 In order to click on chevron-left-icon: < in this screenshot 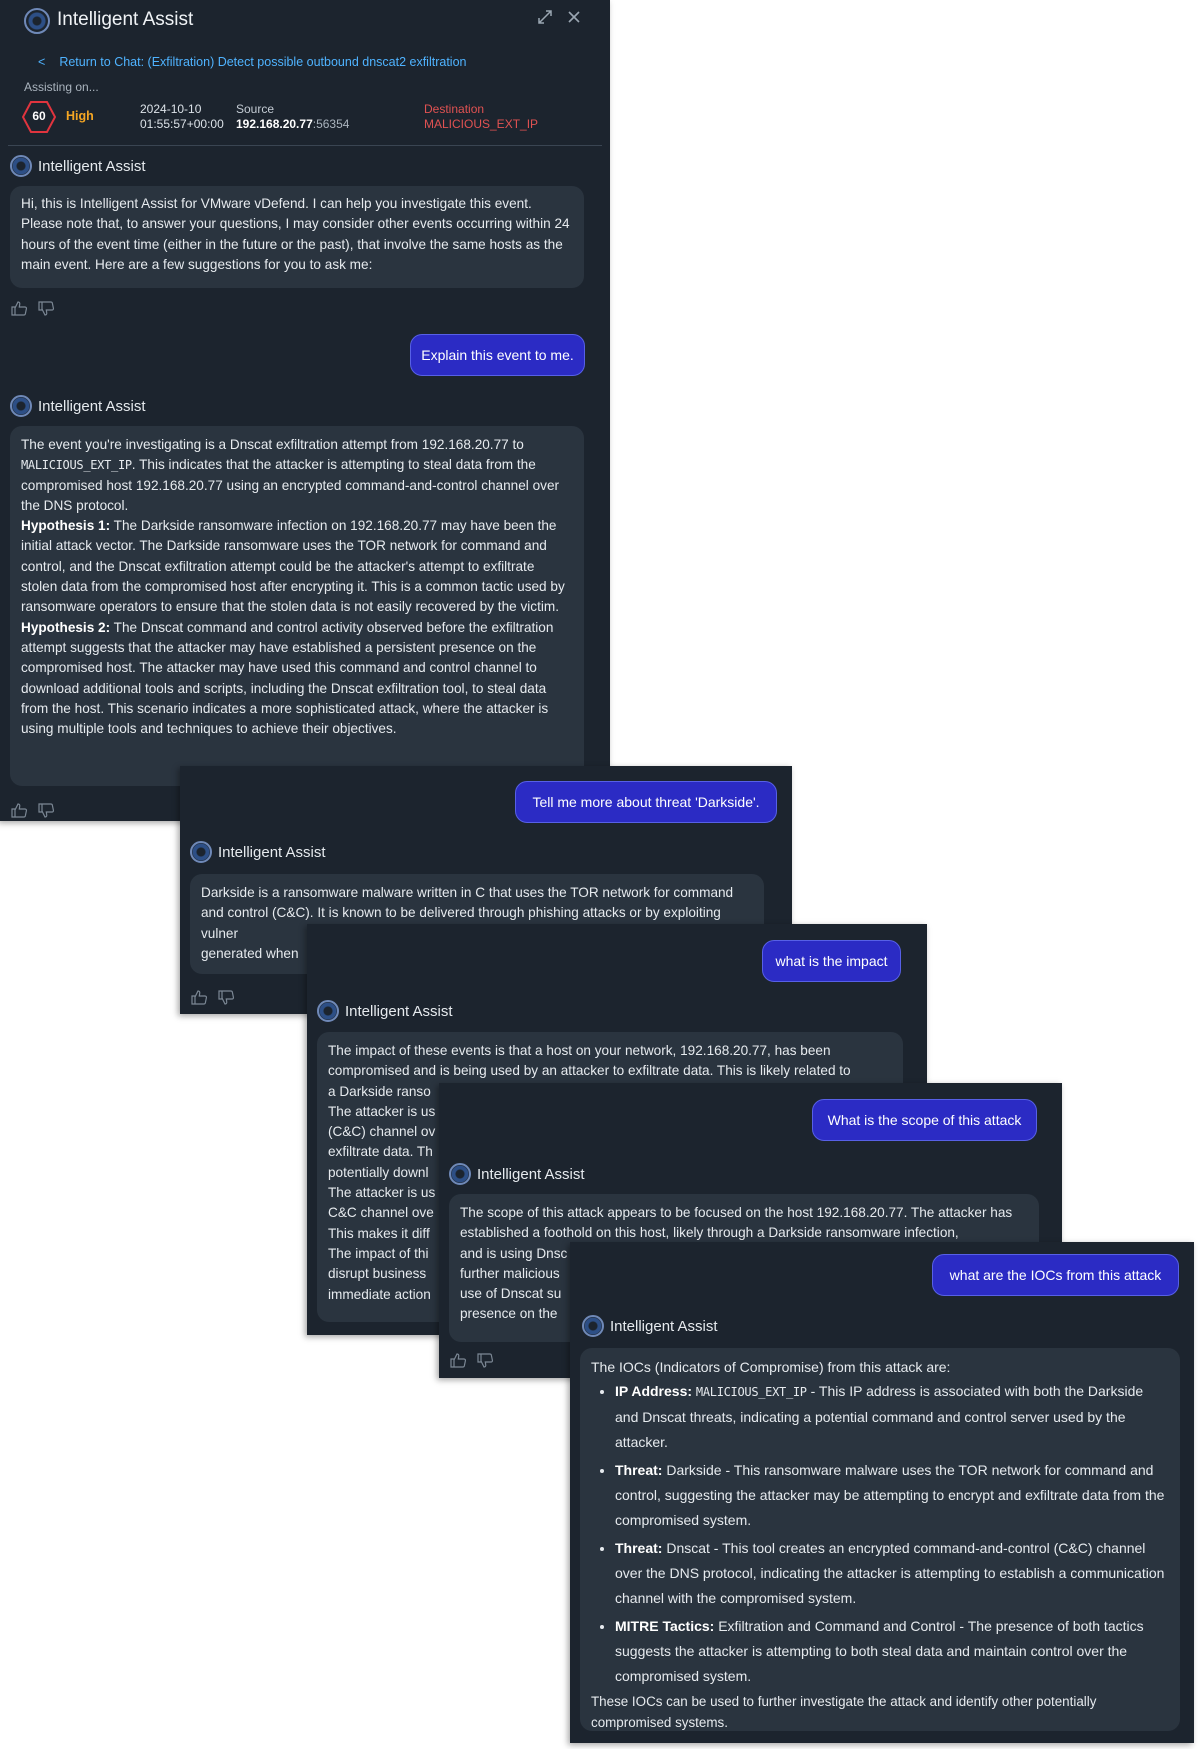, I will do `click(42, 62)`.